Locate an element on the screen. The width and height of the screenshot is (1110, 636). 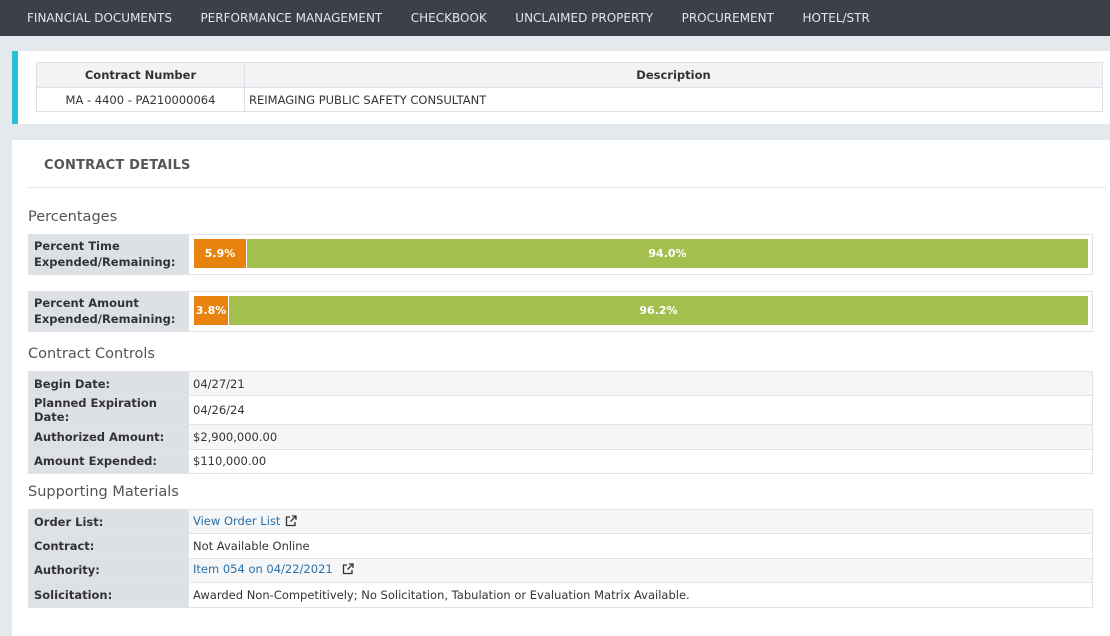
table-row: Contract: Not Available Online is located at coordinates (560, 546).